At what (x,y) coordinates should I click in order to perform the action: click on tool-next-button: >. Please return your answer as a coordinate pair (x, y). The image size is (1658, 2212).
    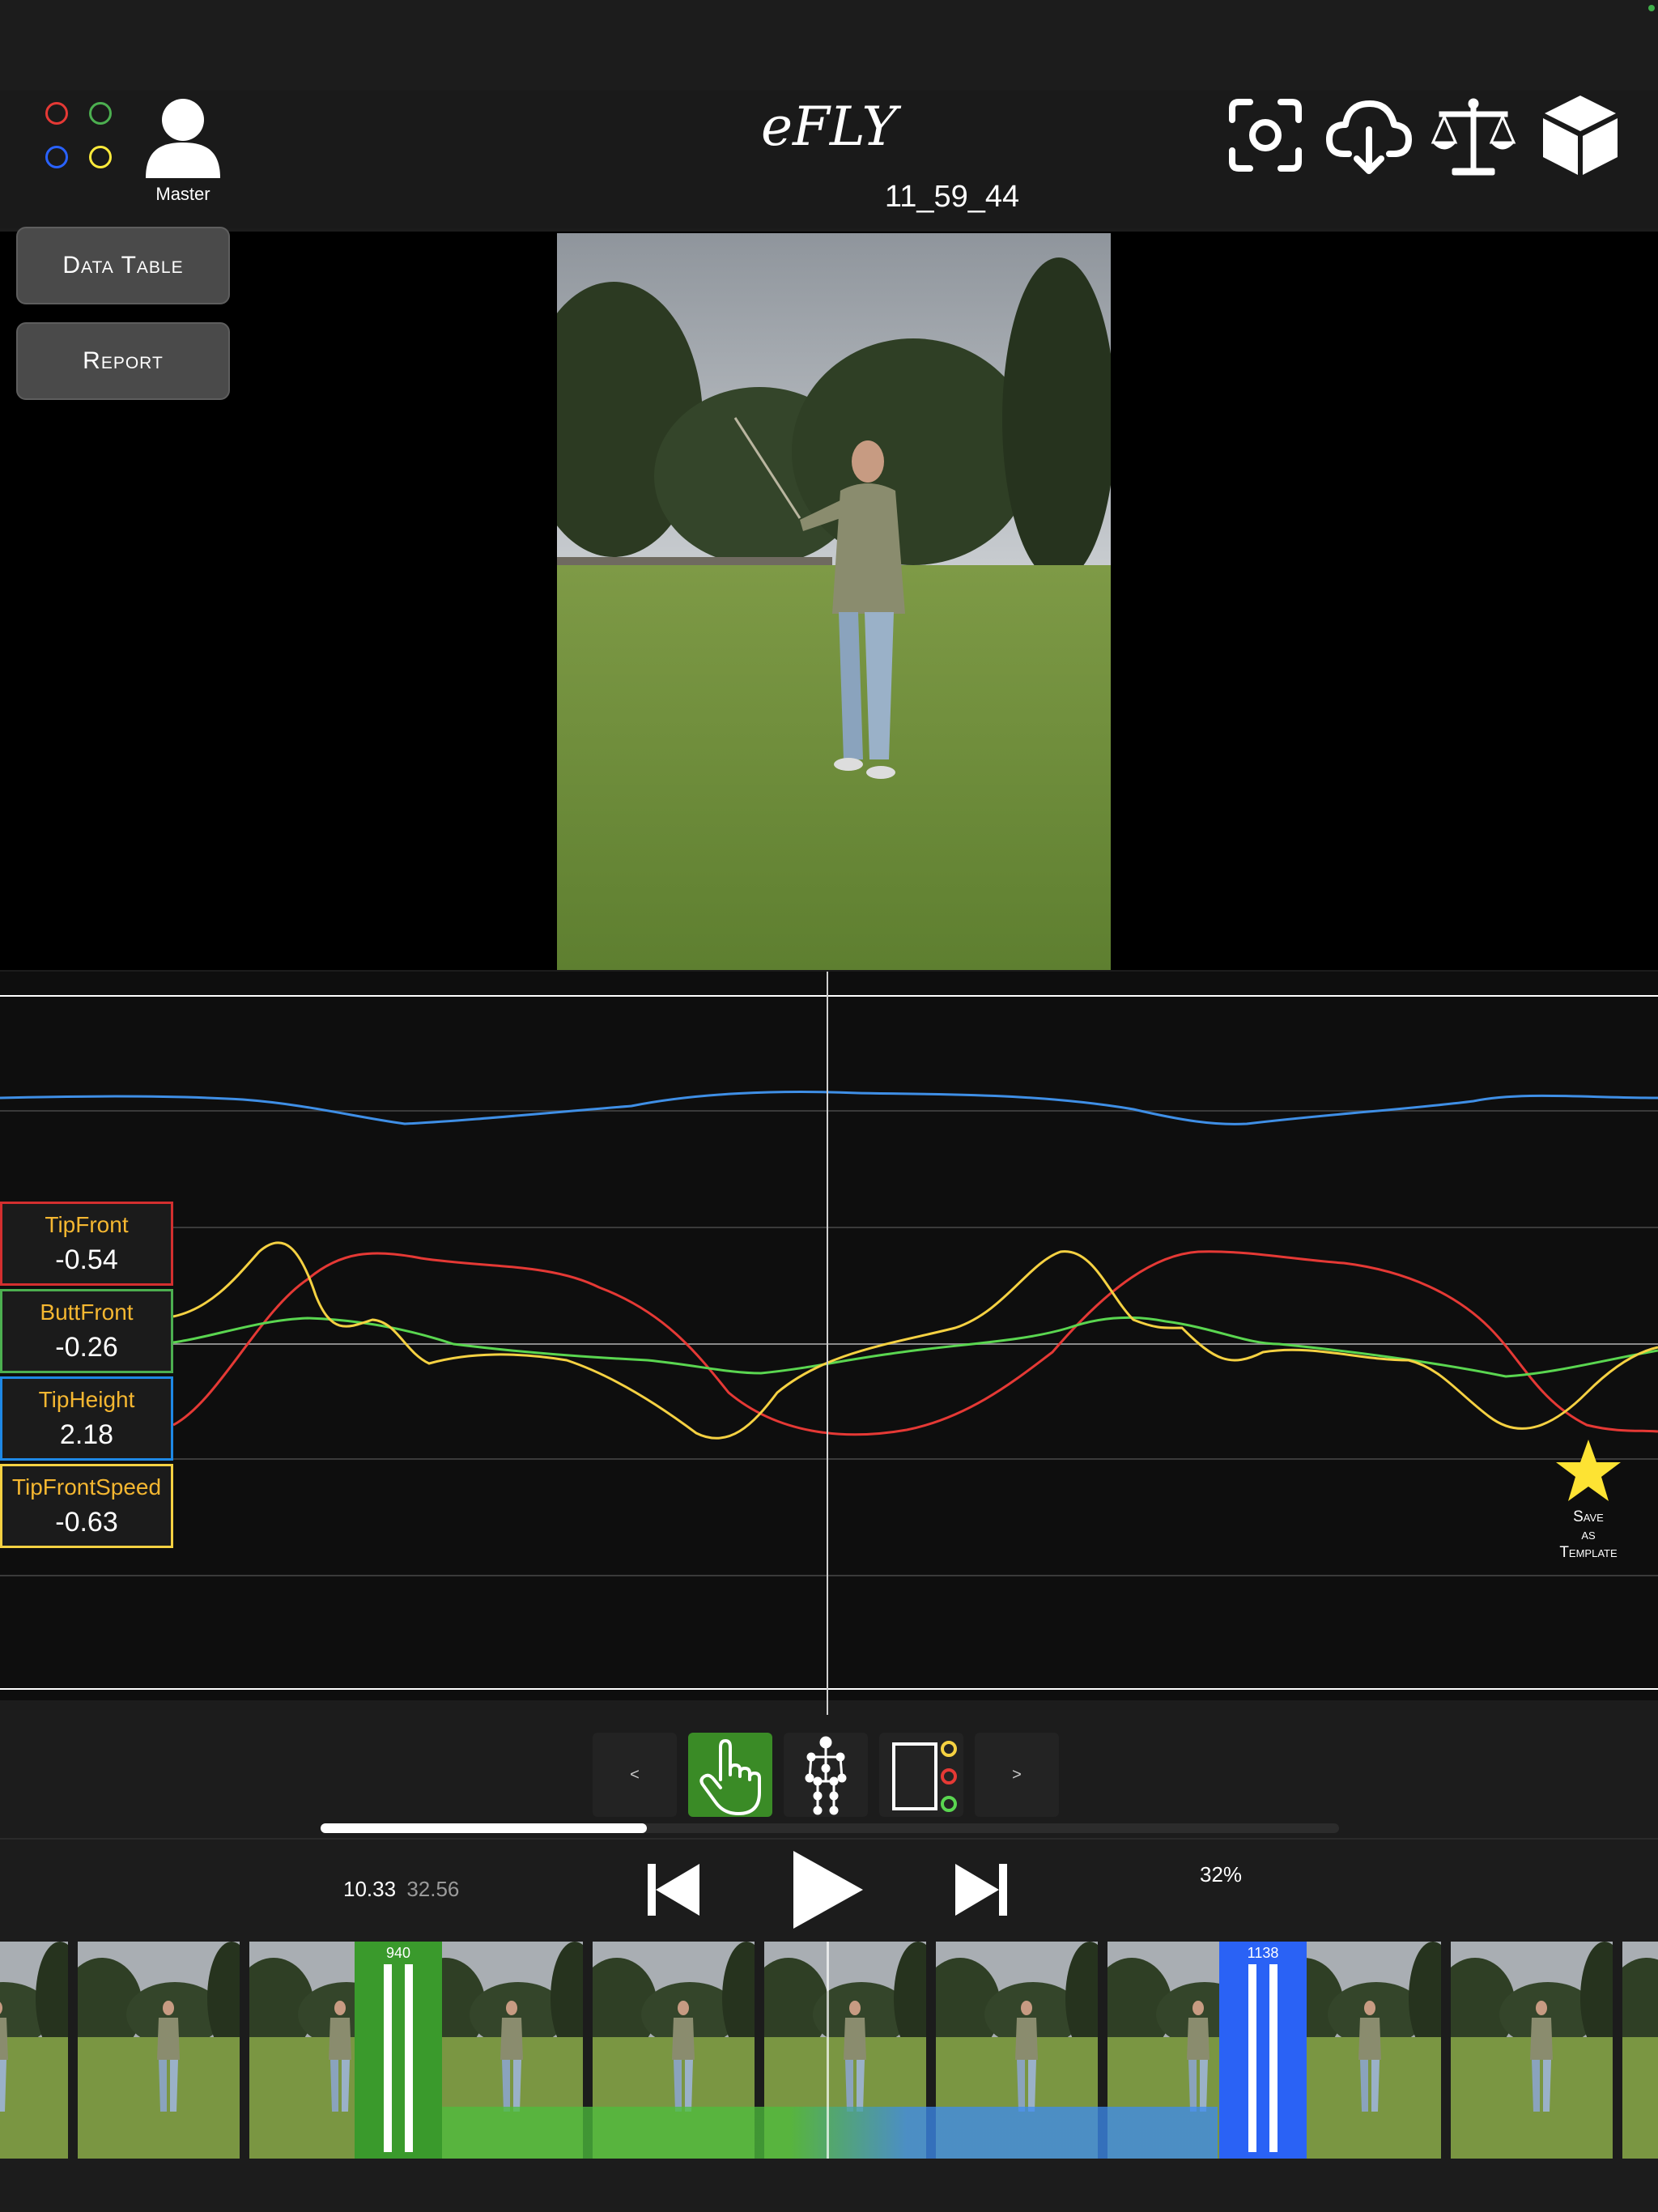
    Looking at the image, I should click on (1017, 1775).